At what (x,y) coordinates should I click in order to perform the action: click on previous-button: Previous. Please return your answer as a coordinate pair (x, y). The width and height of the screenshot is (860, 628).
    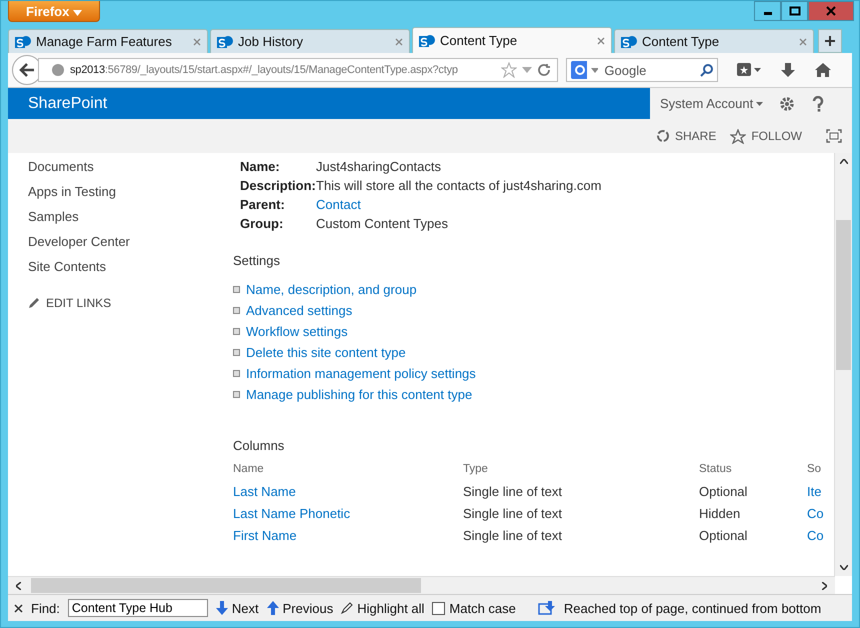
    Looking at the image, I should click on (300, 608).